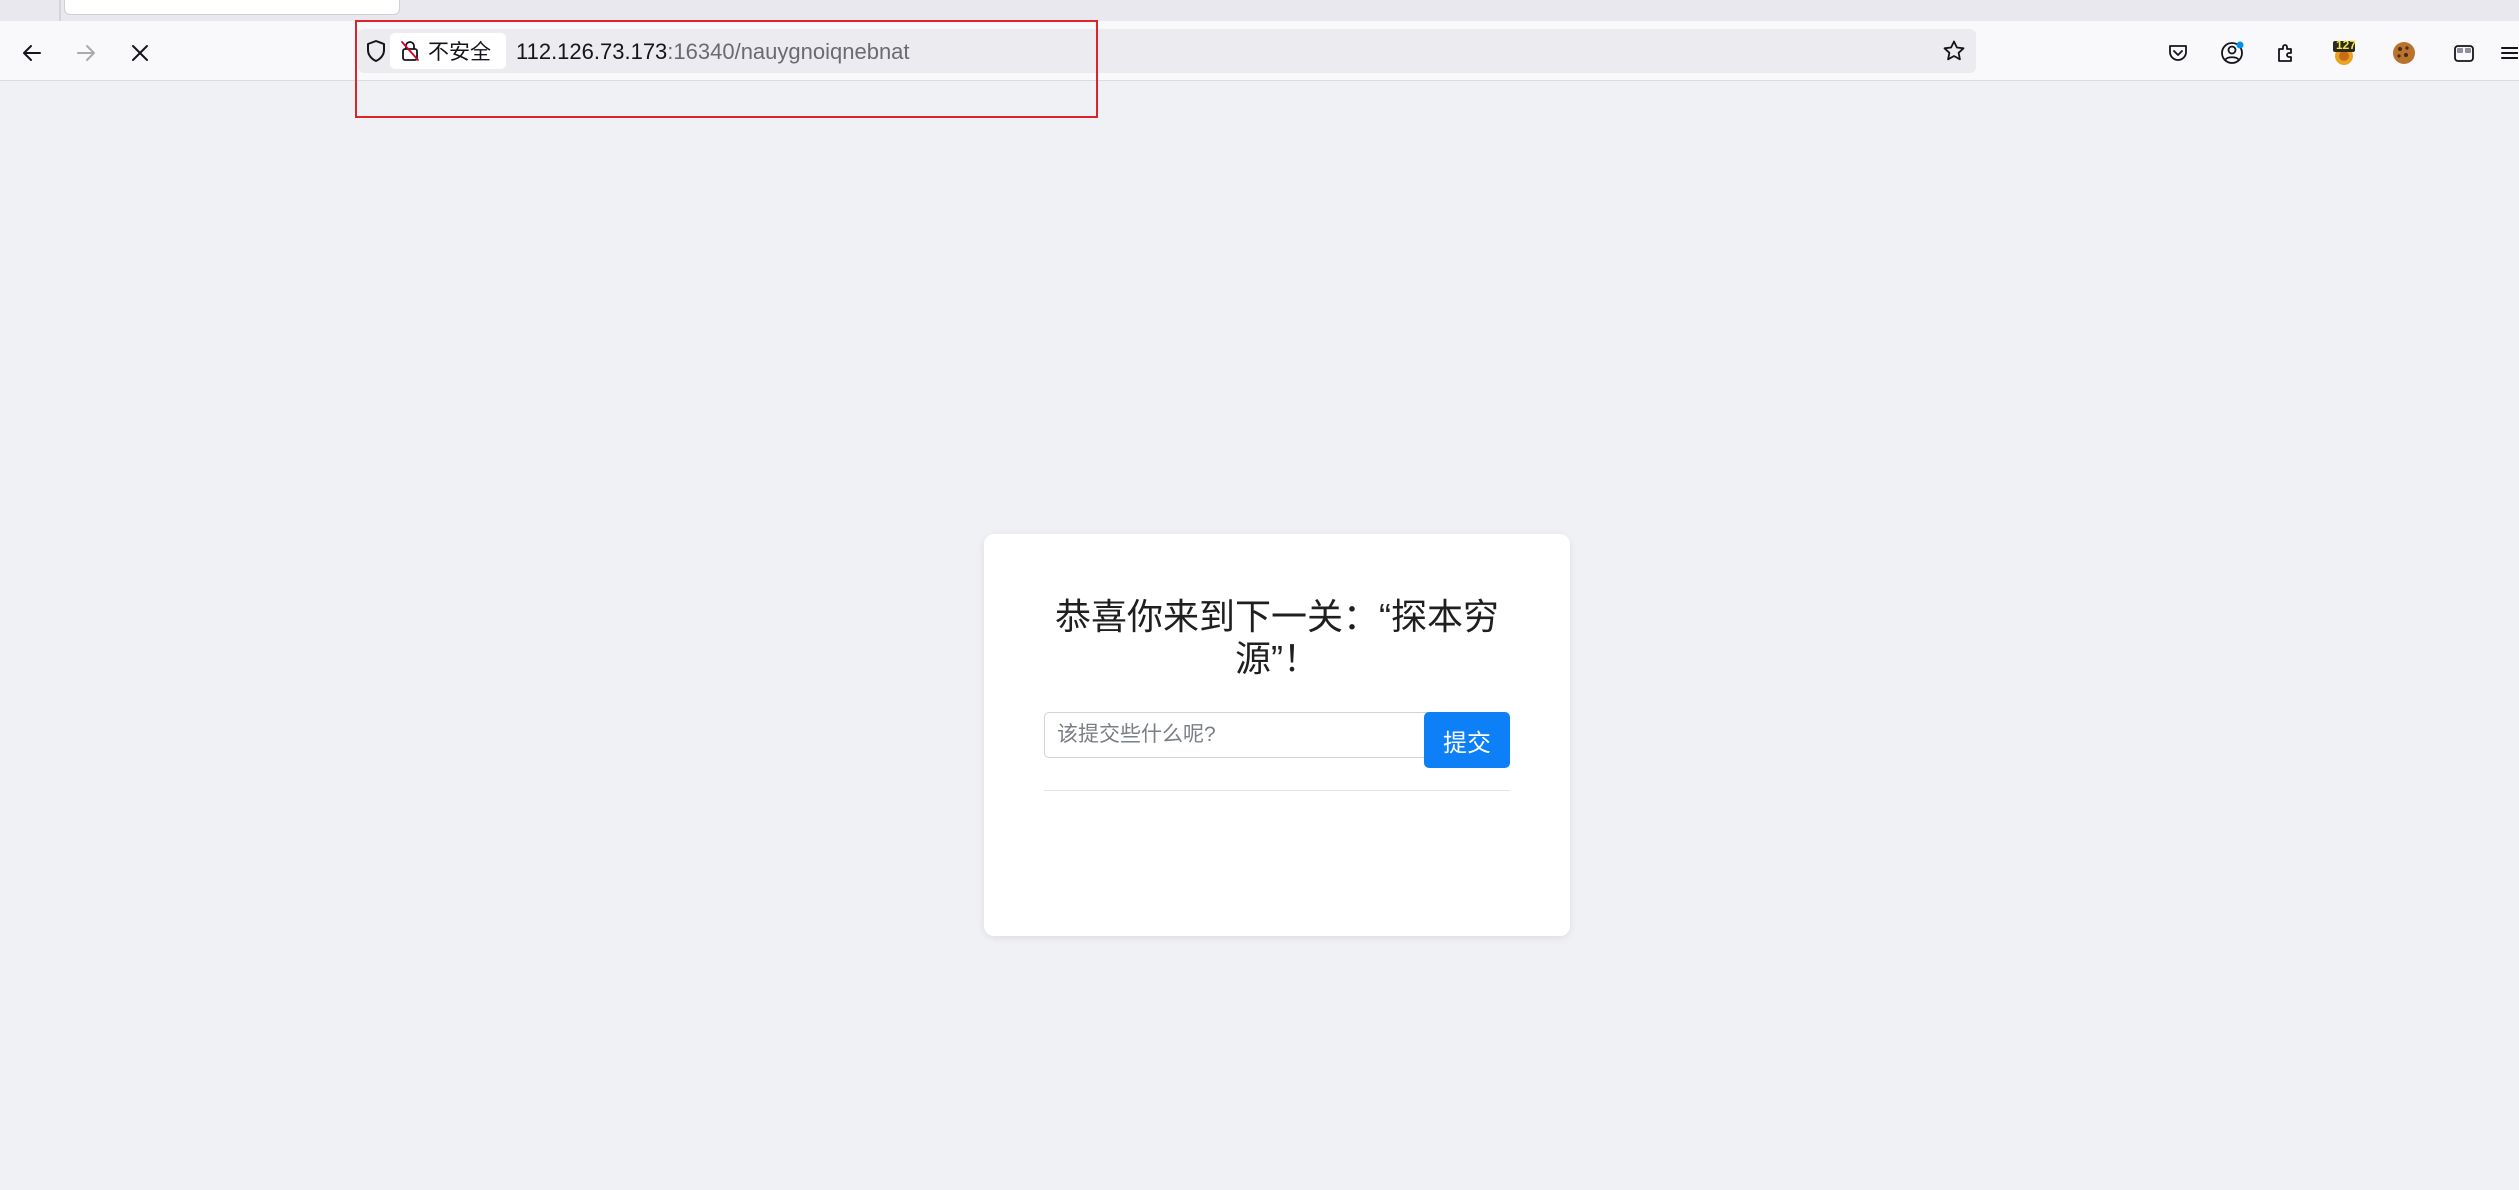 The image size is (2519, 1190). I want to click on forward-button, so click(86, 53).